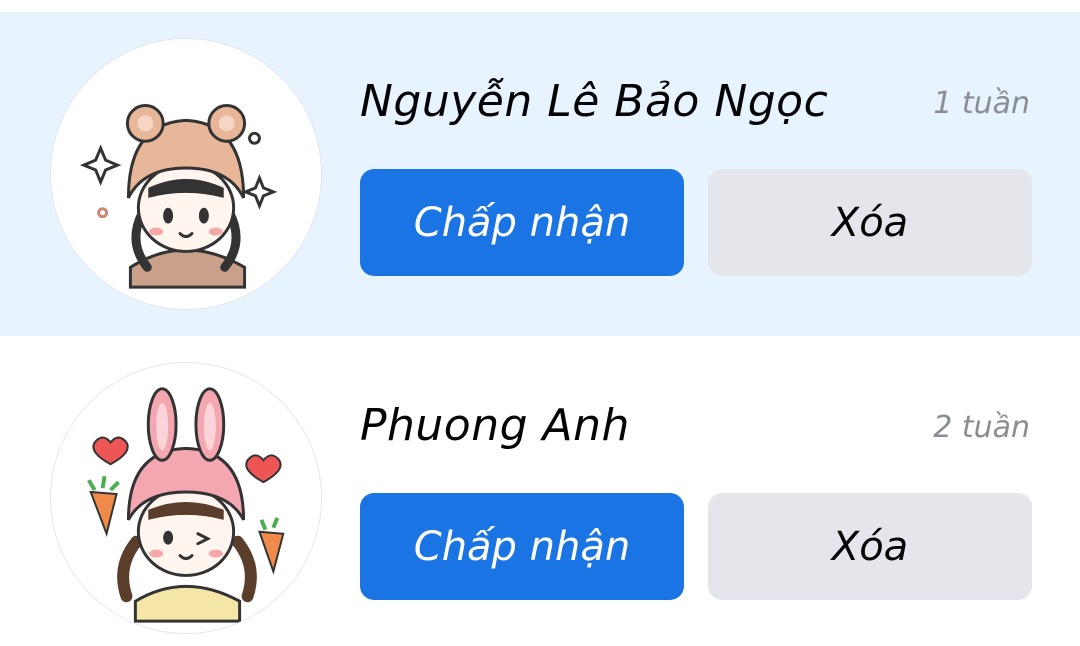 This screenshot has width=1080, height=646. Describe the element at coordinates (495, 425) in the screenshot. I see `requester-name: Phuong Anh` at that location.